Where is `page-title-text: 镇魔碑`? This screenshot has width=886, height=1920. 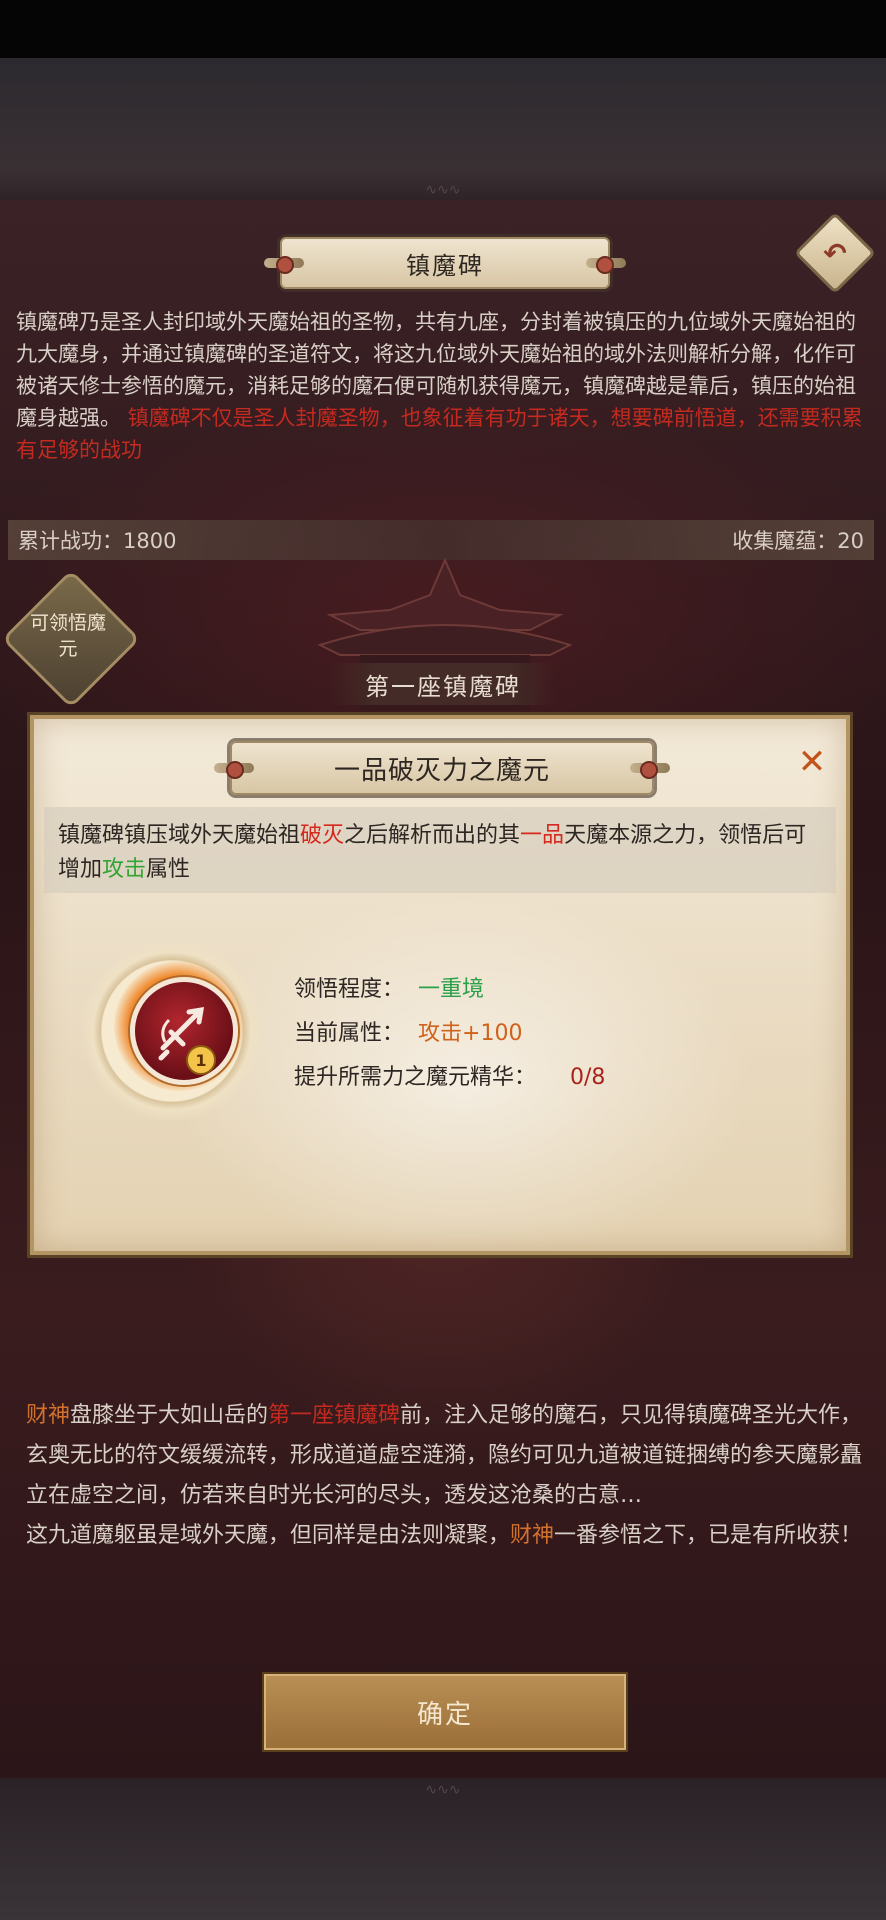
page-title-text: 镇魔碑 is located at coordinates (445, 265).